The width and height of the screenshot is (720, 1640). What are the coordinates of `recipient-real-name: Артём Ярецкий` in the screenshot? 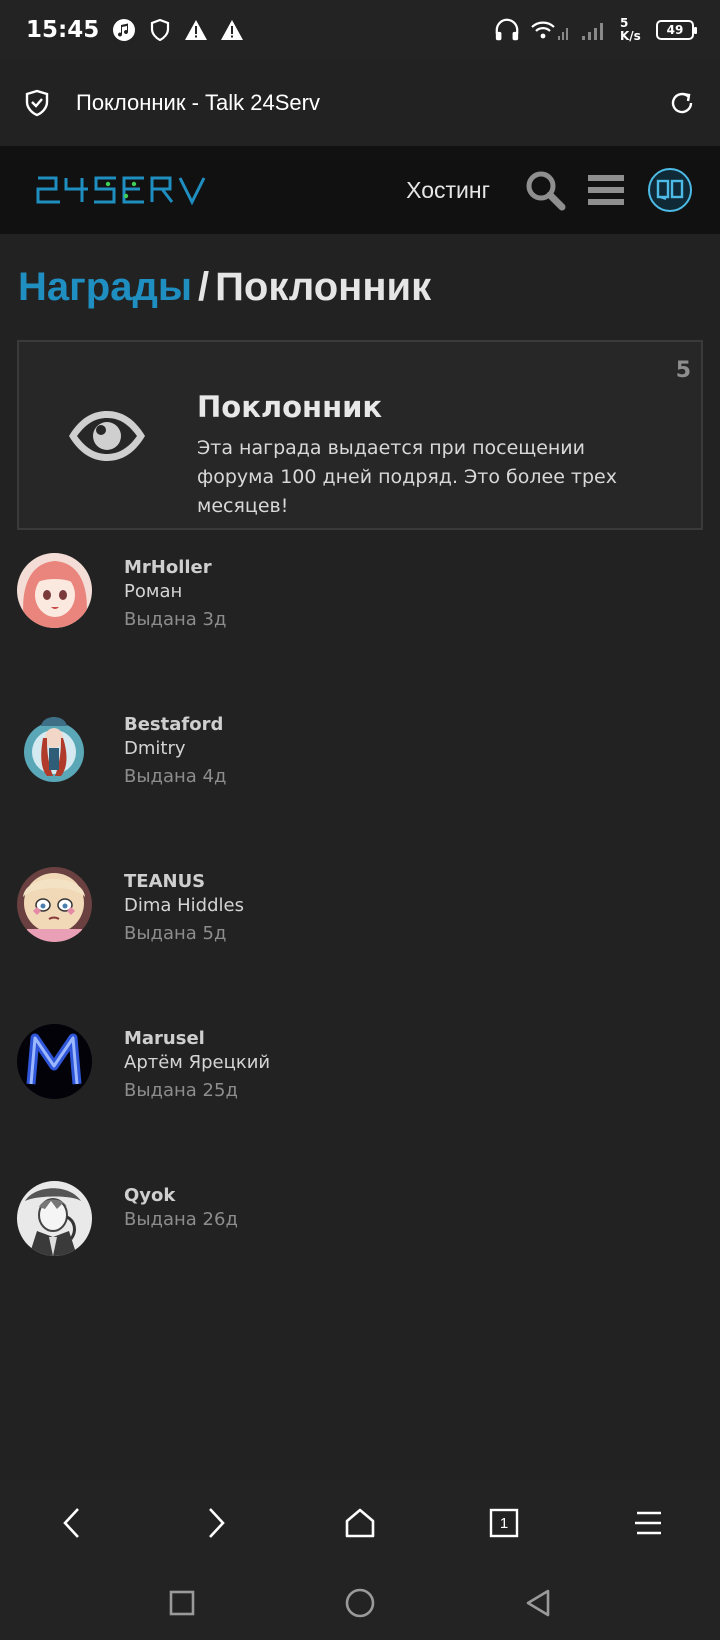 It's located at (197, 1062).